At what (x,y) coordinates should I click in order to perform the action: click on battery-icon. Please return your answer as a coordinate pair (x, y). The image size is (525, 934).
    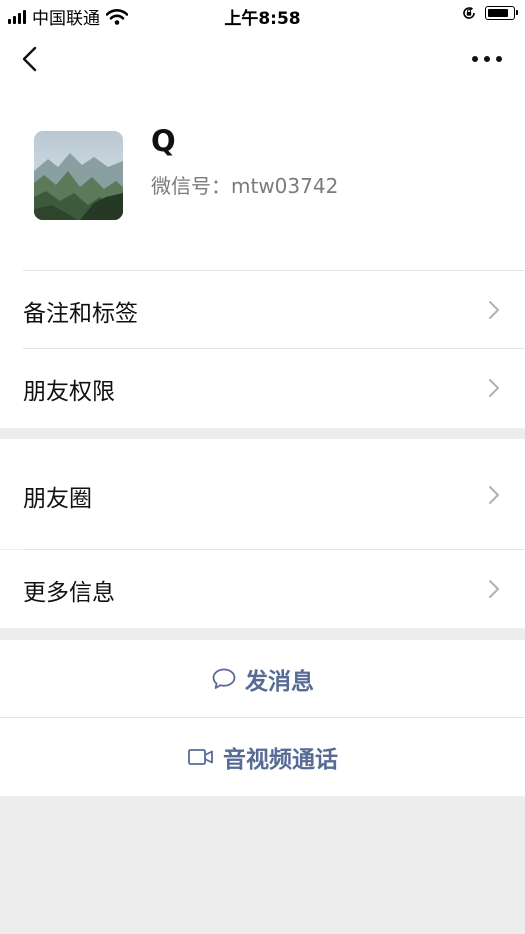
    Looking at the image, I should click on (501, 13).